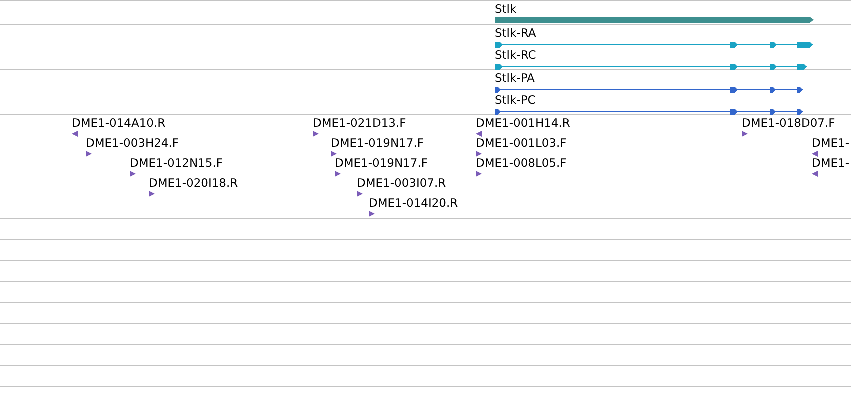 This screenshot has height=400, width=851. Describe the element at coordinates (413, 203) in the screenshot. I see `est-label: DME1-014I20.R` at that location.